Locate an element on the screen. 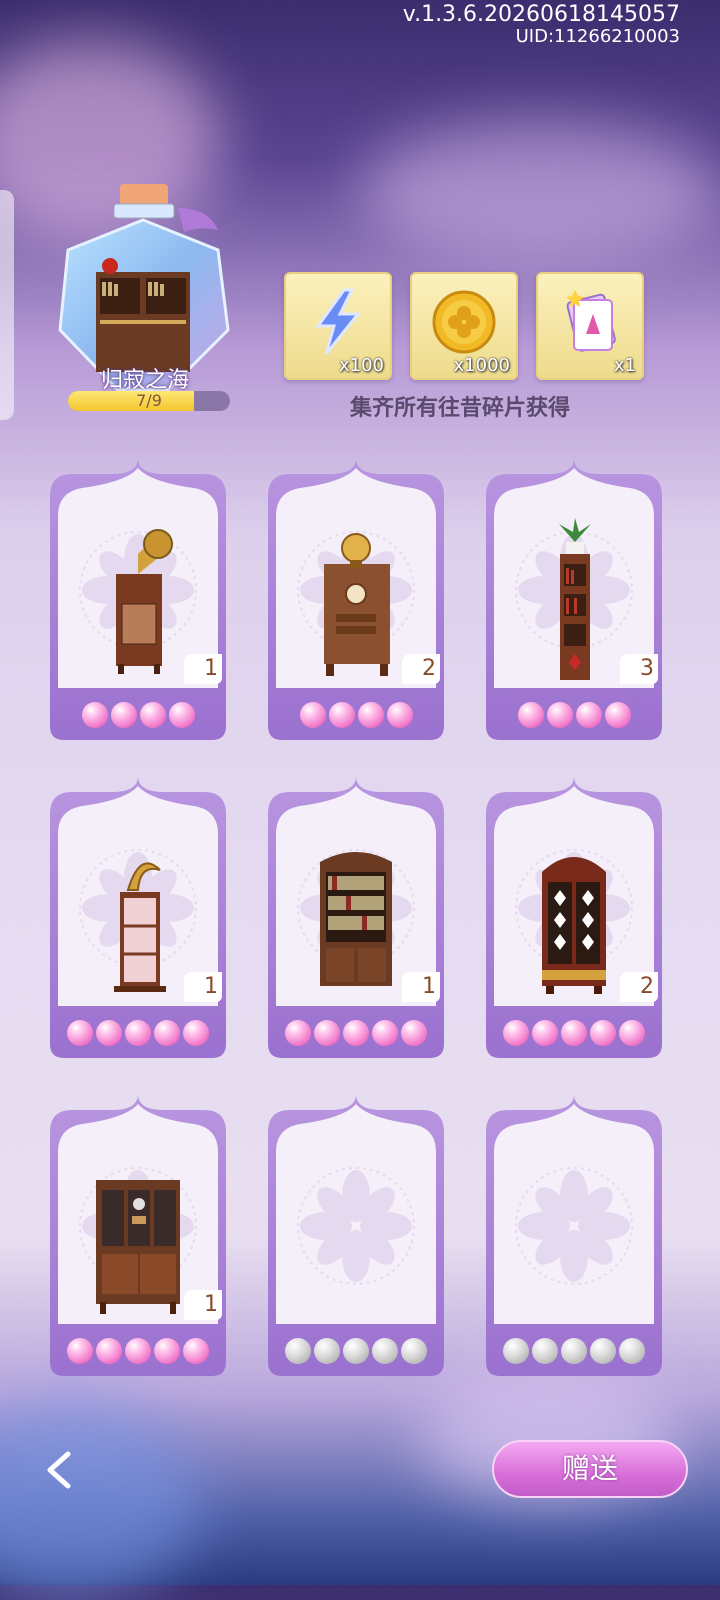 This screenshot has height=1600, width=720. version-text: v.1.3.6.20260618145057 is located at coordinates (541, 14).